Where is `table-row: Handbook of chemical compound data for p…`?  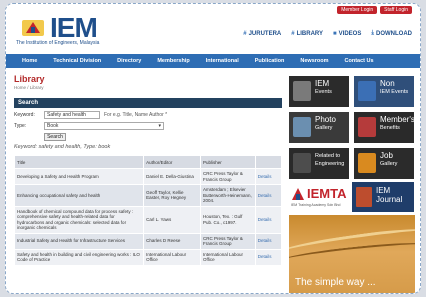
table-row: Handbook of chemical compound data for p… is located at coordinates (148, 219).